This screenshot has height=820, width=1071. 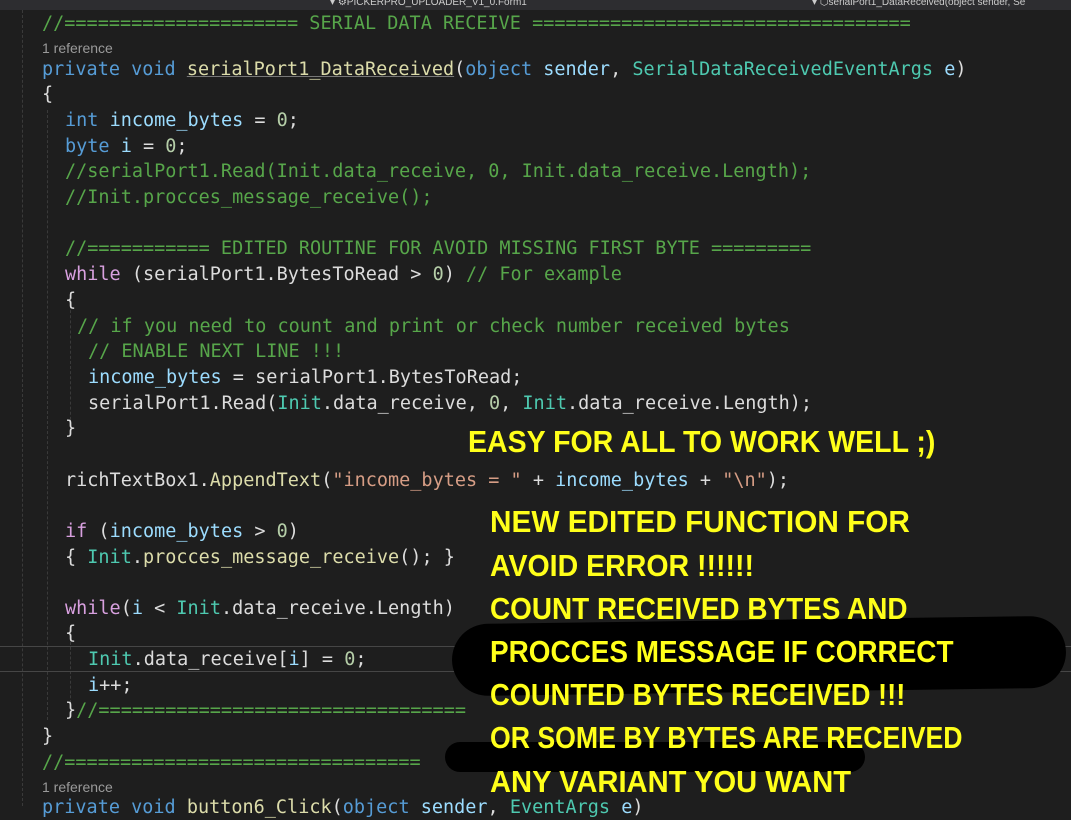 I want to click on method-icon: ⬡, so click(x=824, y=4).